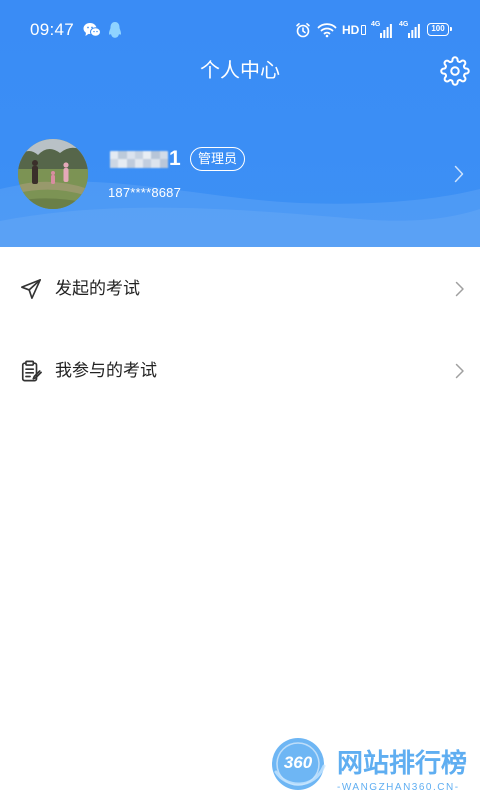 The height and width of the screenshot is (800, 480). Describe the element at coordinates (450, 29) in the screenshot. I see `battery-nub` at that location.